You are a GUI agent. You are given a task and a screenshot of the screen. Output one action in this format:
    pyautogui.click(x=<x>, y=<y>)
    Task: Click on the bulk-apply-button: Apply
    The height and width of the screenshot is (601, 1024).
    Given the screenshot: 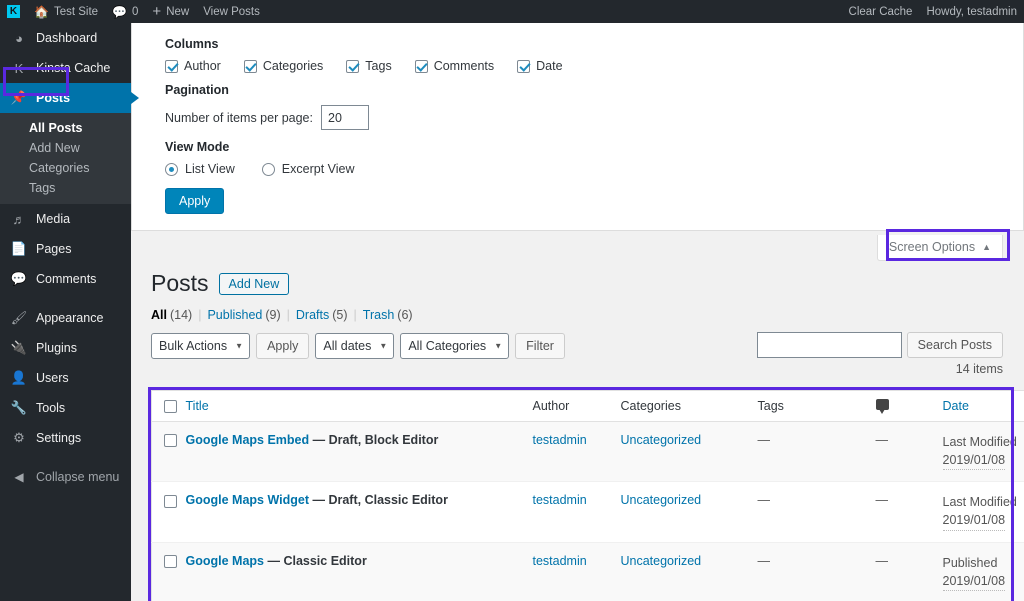 What is the action you would take?
    pyautogui.click(x=283, y=345)
    